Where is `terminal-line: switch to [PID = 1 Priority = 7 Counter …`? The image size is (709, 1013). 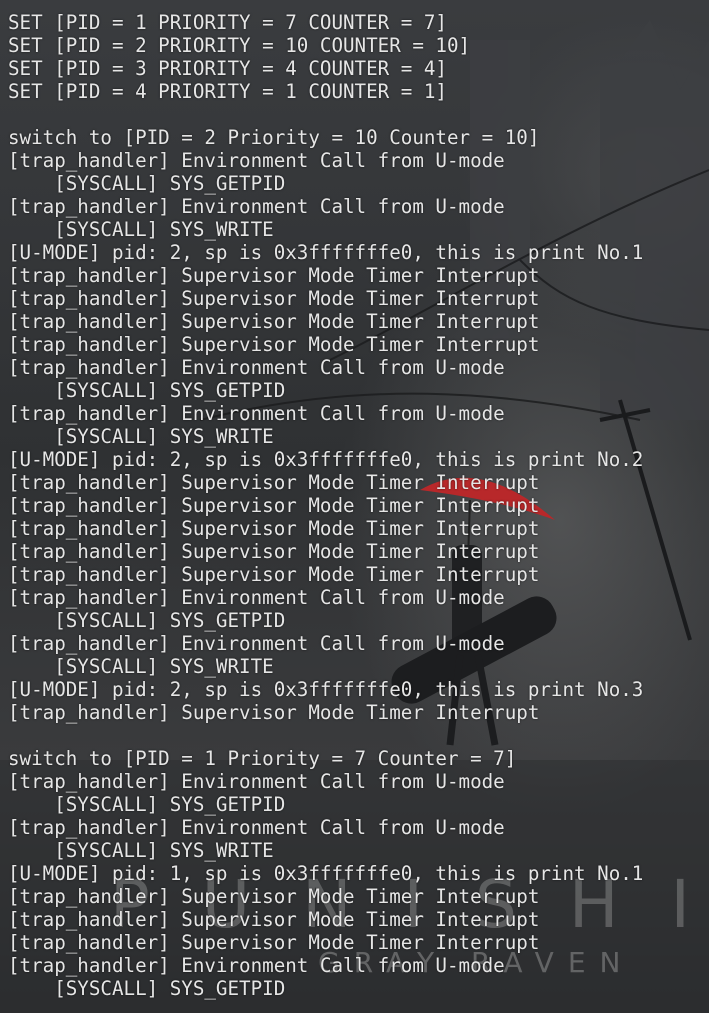
terminal-line: switch to [PID = 1 Priority = 7 Counter … is located at coordinates (262, 758).